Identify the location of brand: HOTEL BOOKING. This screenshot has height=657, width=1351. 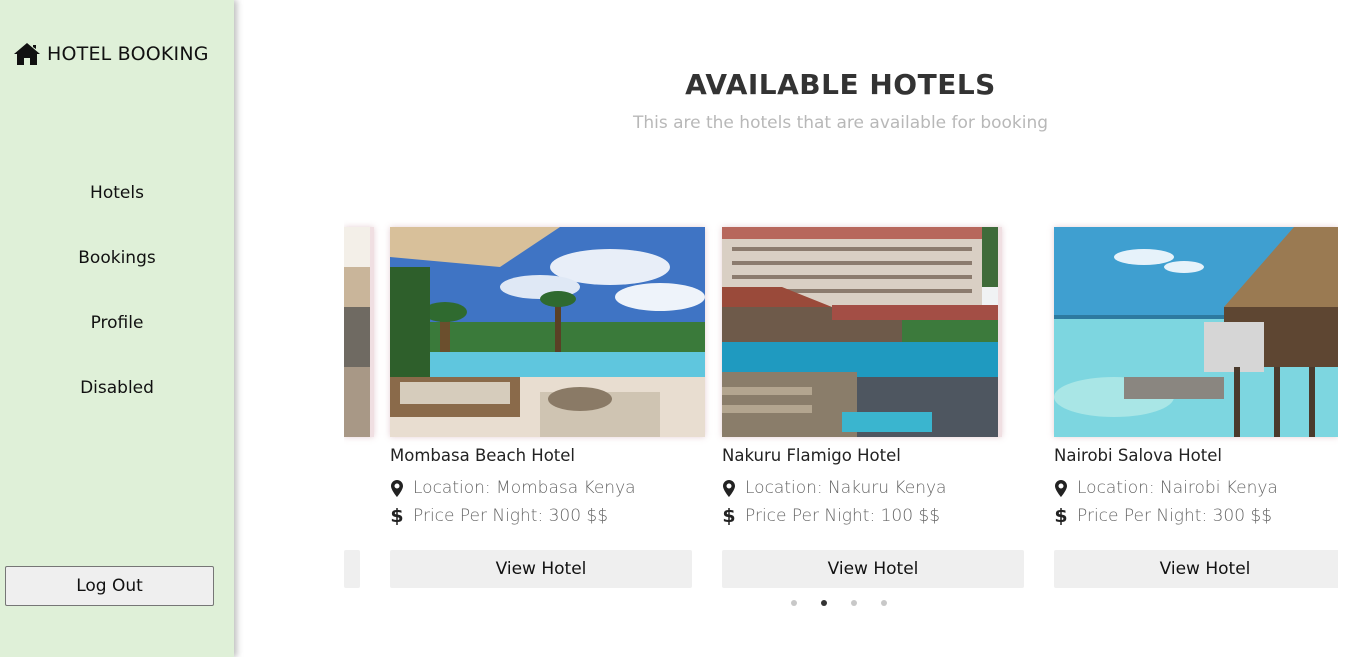
(111, 54).